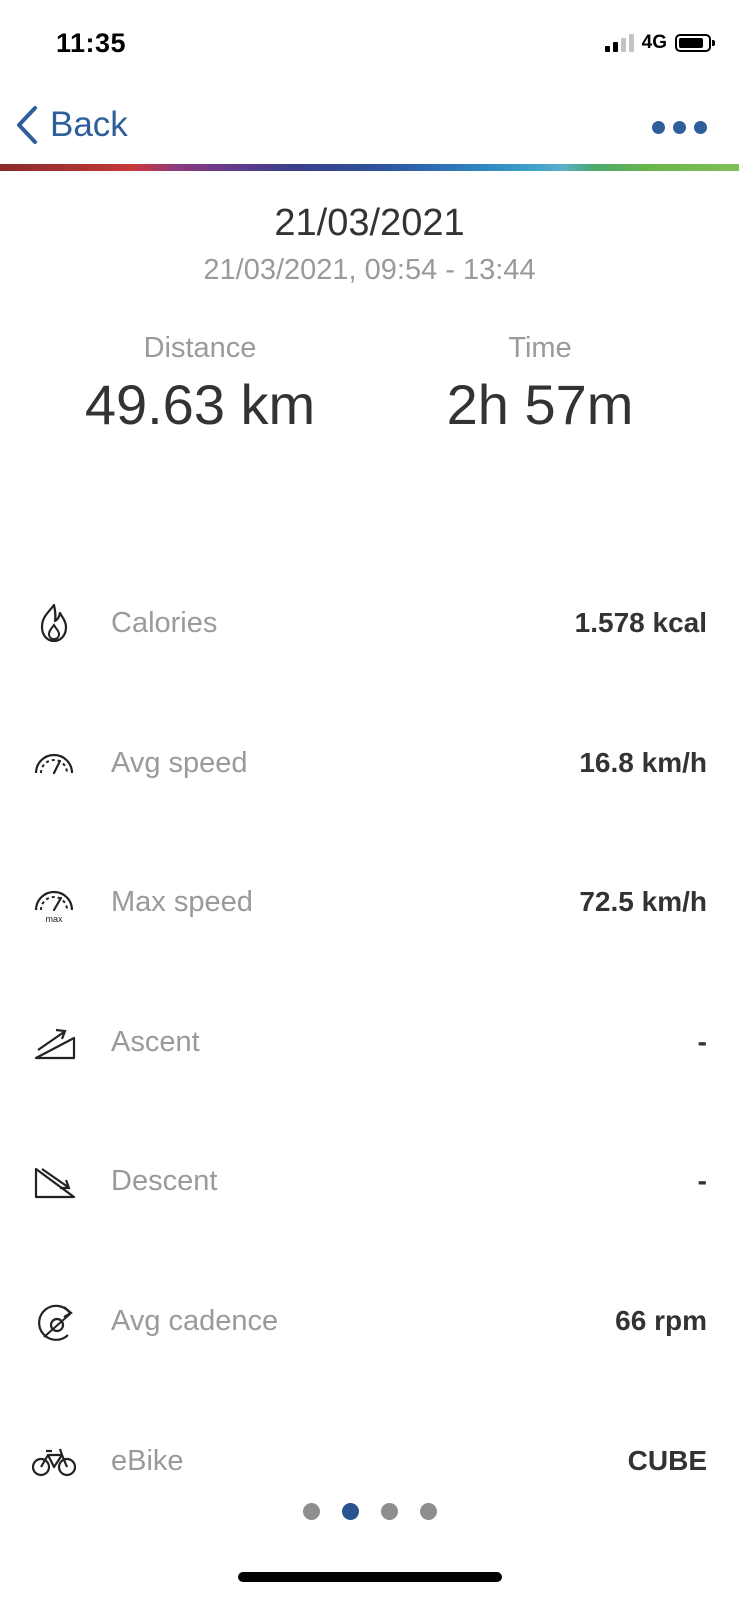  I want to click on status-time: 11:35, so click(91, 43).